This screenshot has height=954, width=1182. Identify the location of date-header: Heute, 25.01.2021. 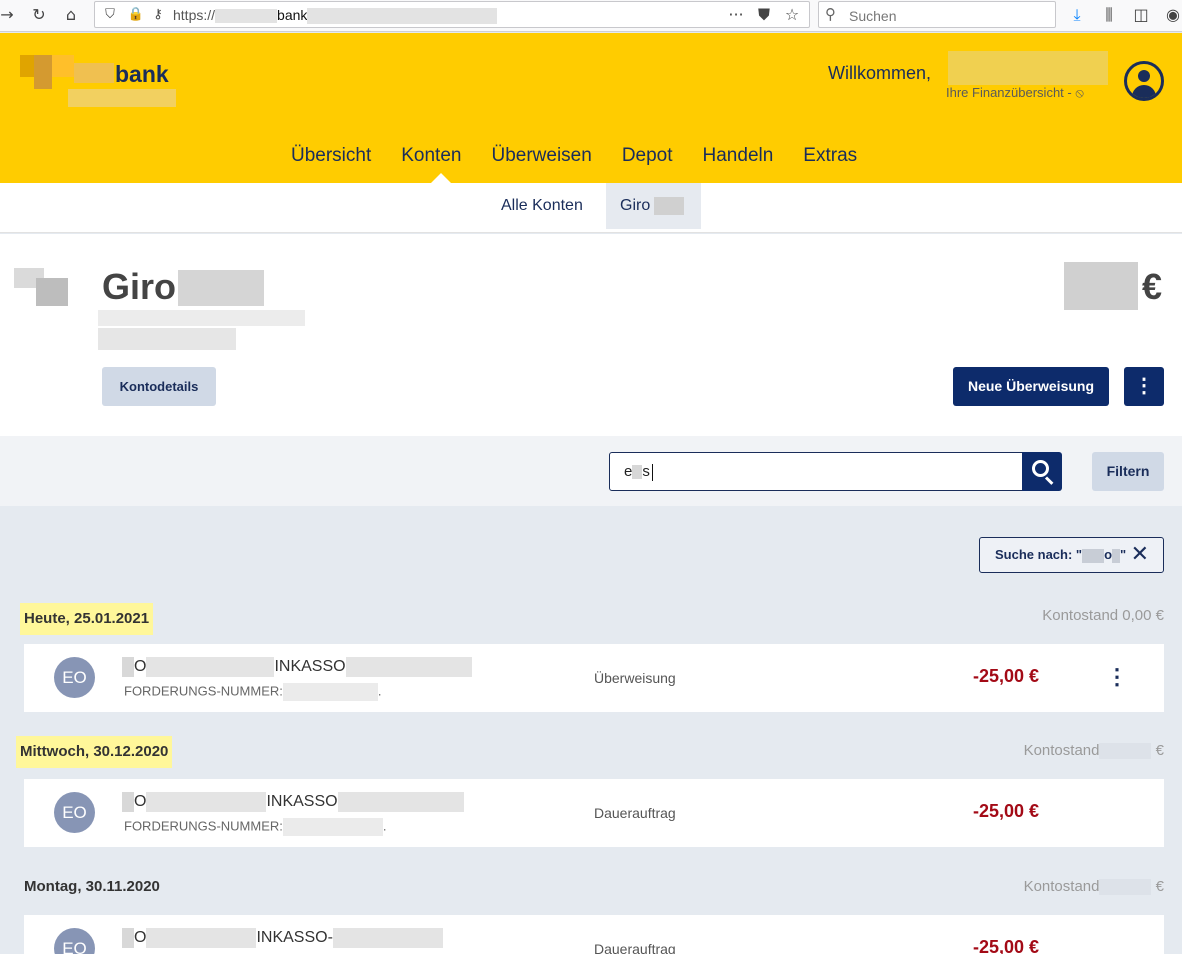
(87, 619).